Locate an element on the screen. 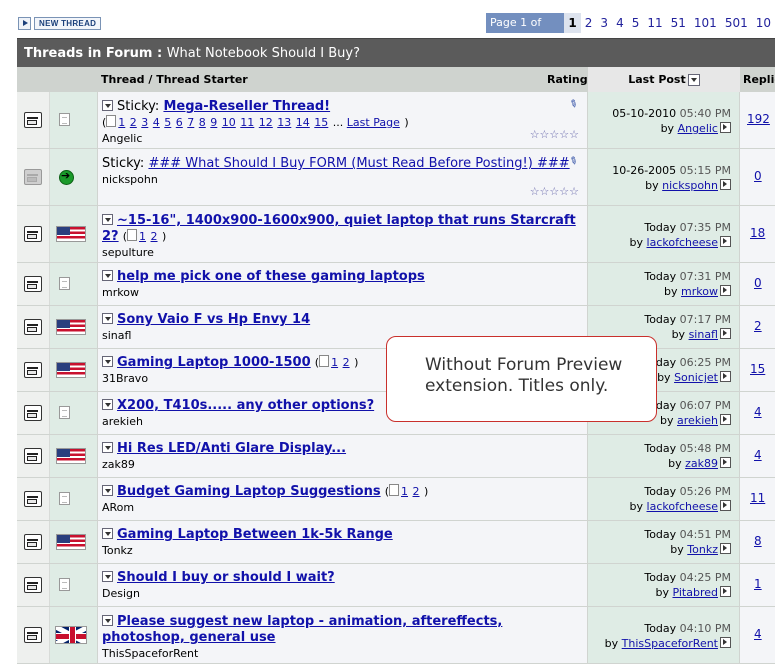  thread-starter: ARom is located at coordinates (342, 508).